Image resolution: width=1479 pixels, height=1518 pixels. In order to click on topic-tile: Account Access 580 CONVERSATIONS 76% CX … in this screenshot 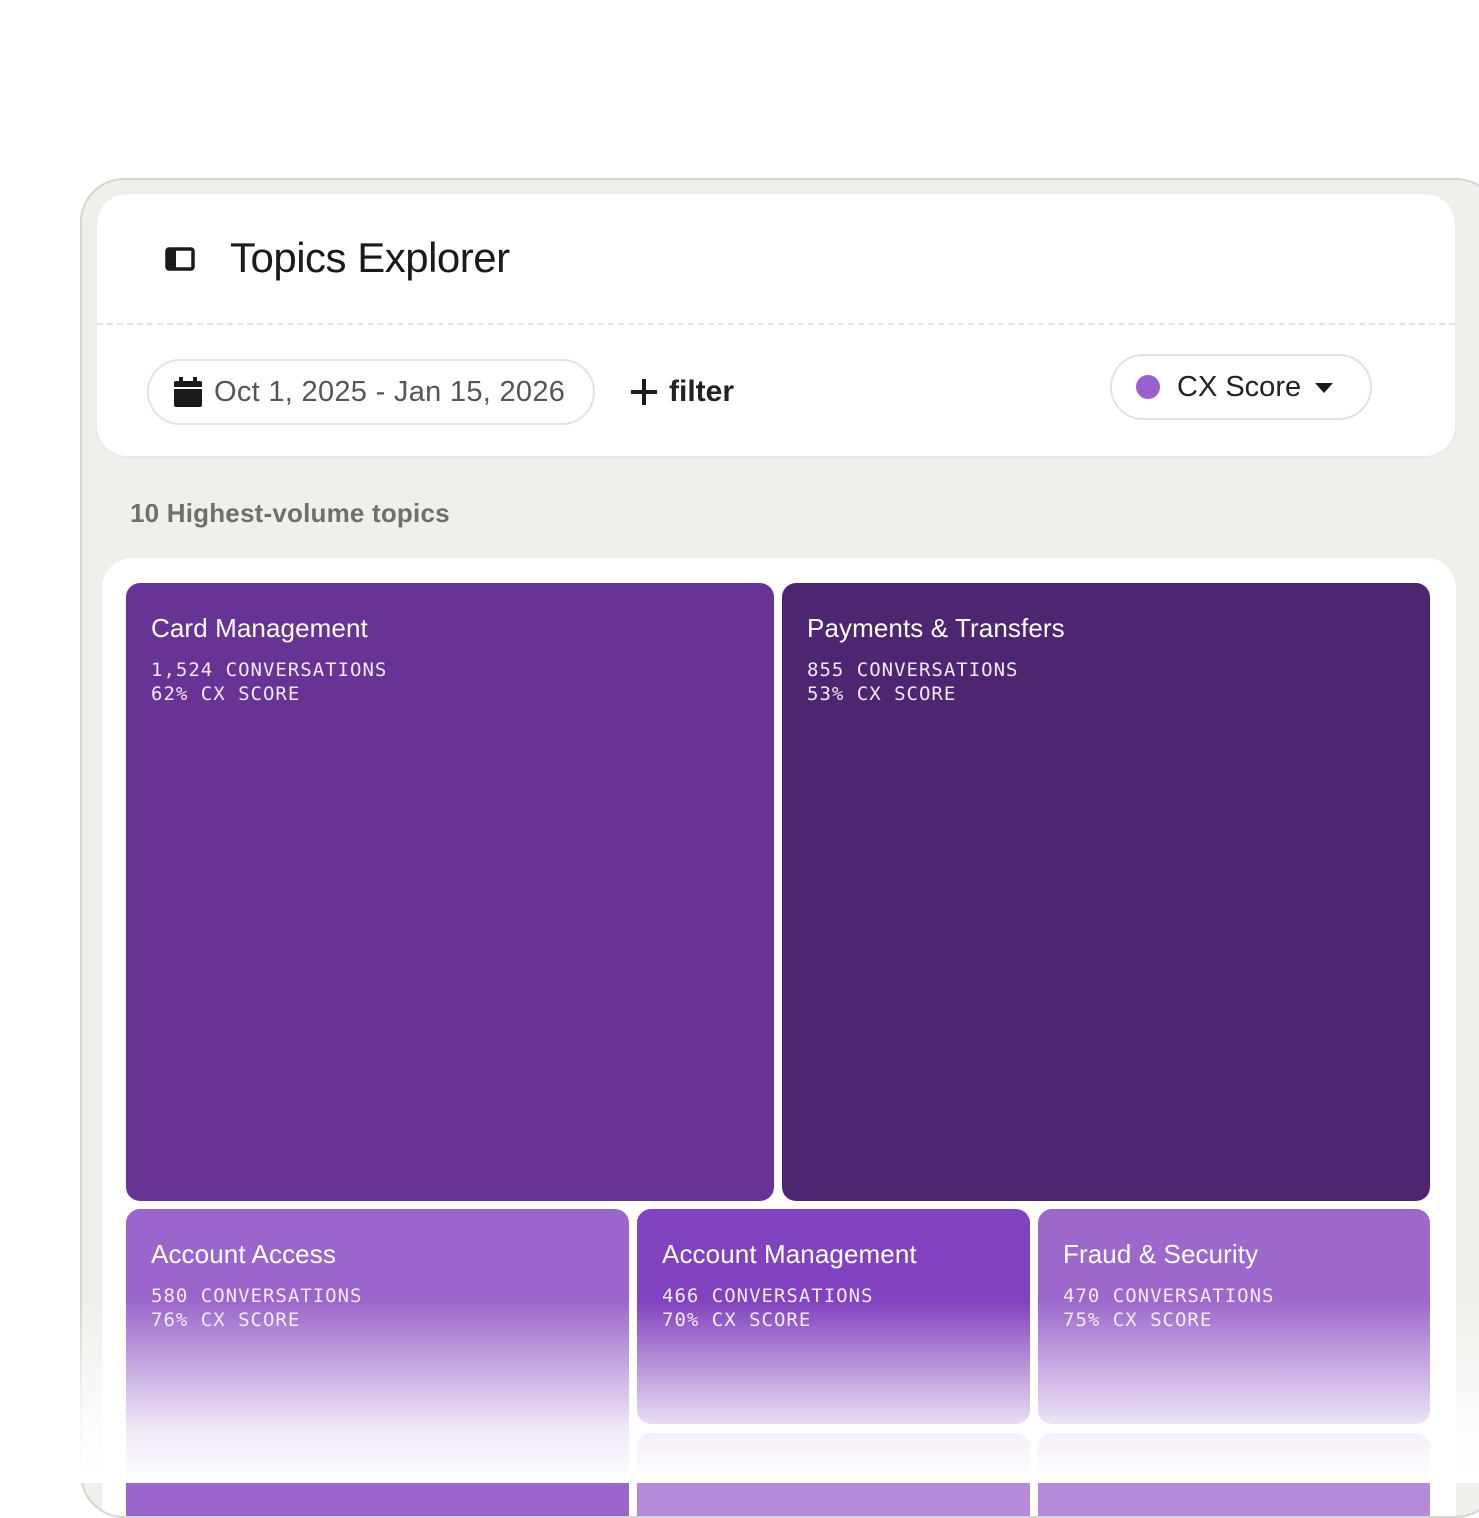, I will do `click(377, 1362)`.